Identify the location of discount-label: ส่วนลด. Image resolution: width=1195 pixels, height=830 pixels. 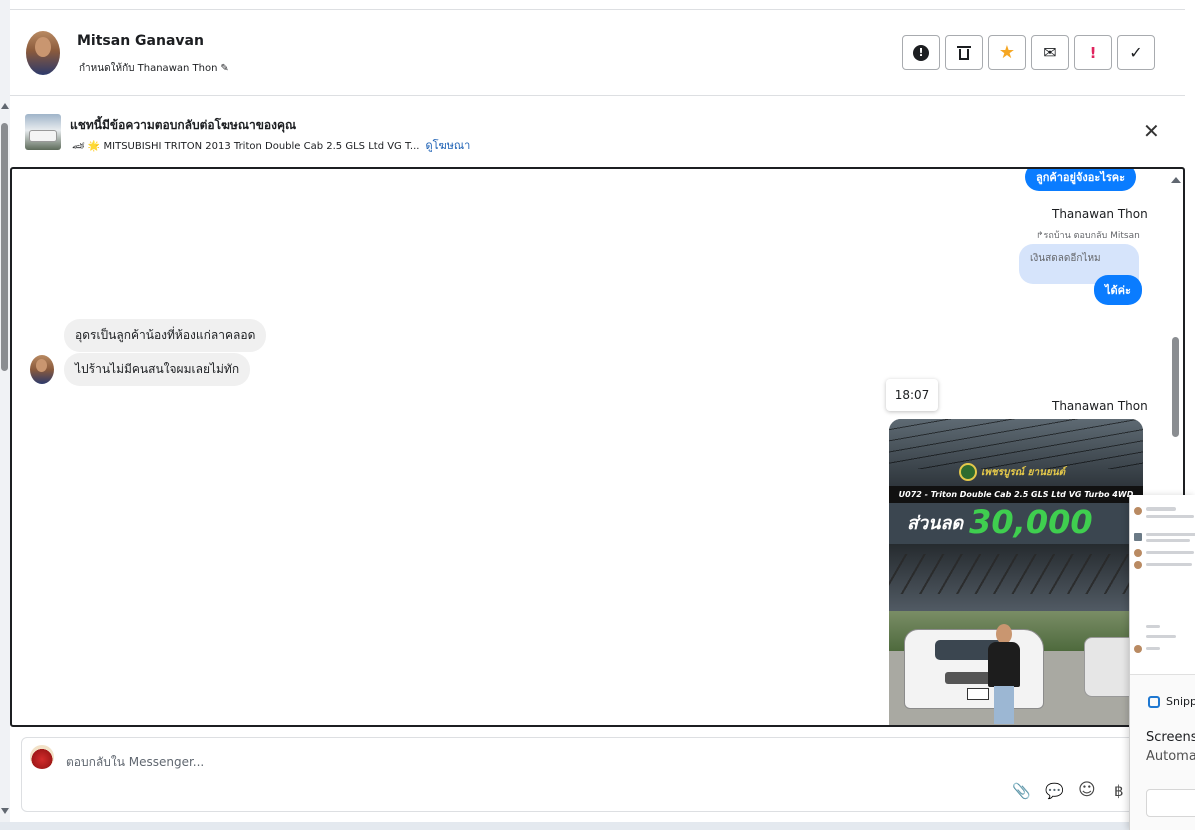
(935, 523).